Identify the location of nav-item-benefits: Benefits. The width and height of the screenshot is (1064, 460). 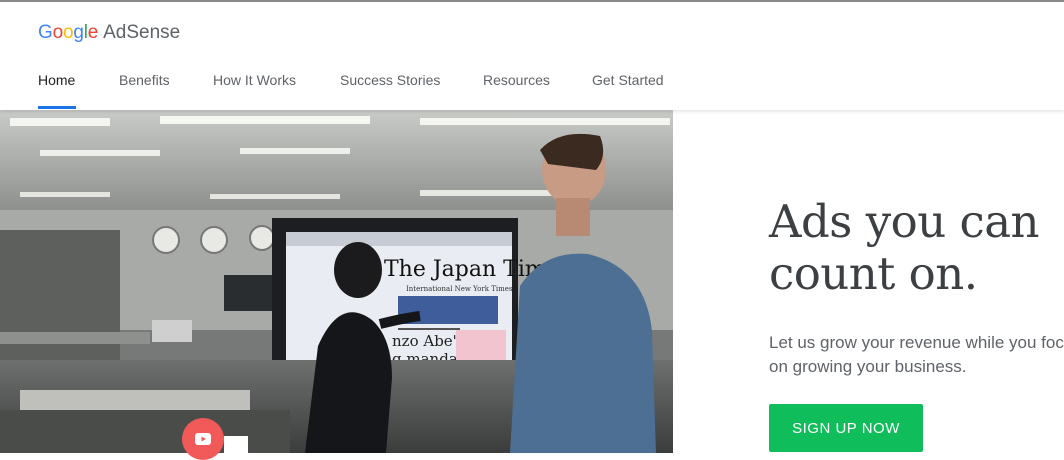
(144, 80).